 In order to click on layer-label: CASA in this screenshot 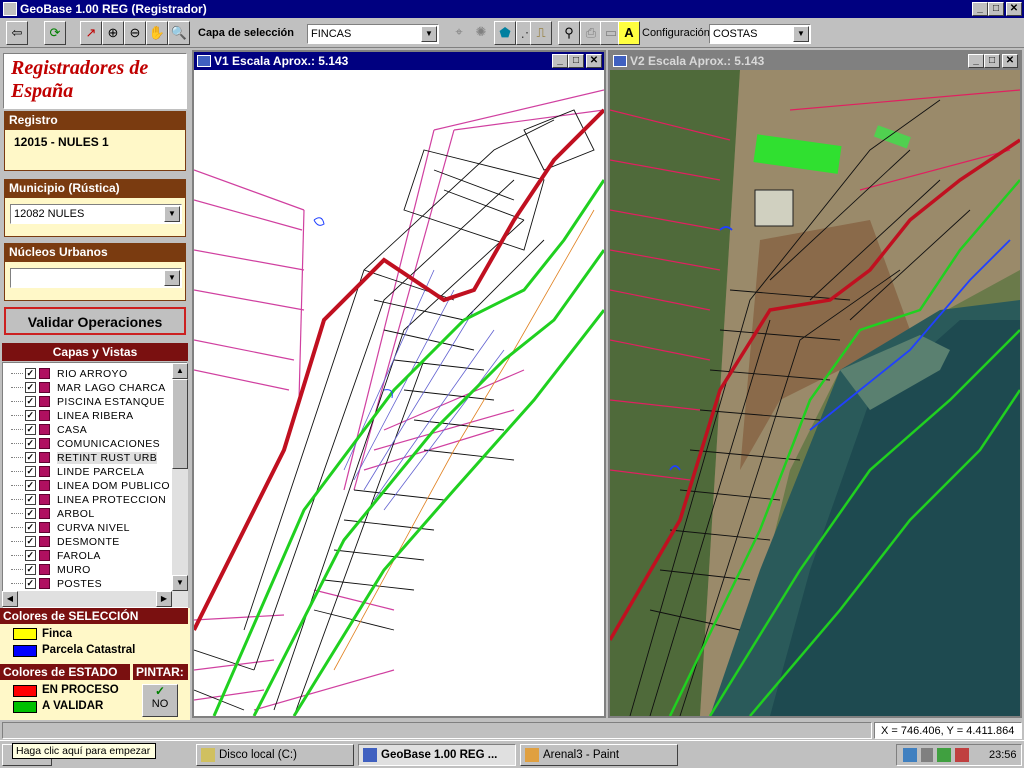, I will do `click(72, 430)`.